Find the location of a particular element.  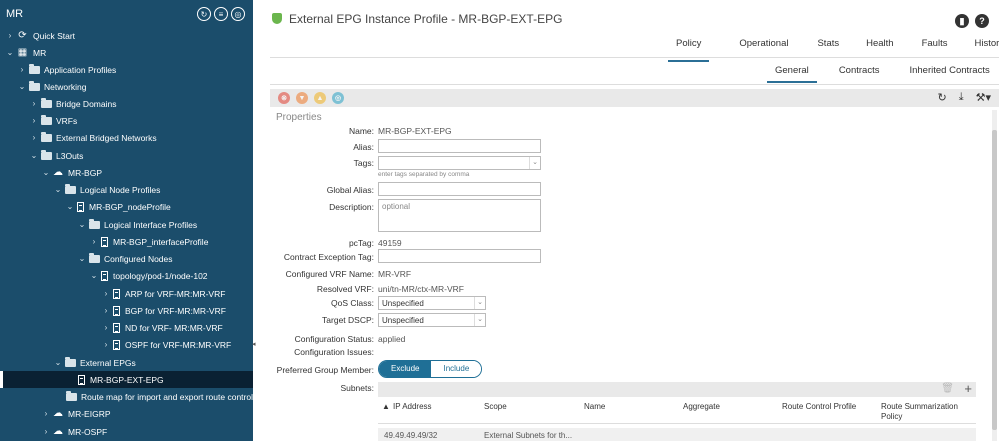

alias-input is located at coordinates (459, 146).